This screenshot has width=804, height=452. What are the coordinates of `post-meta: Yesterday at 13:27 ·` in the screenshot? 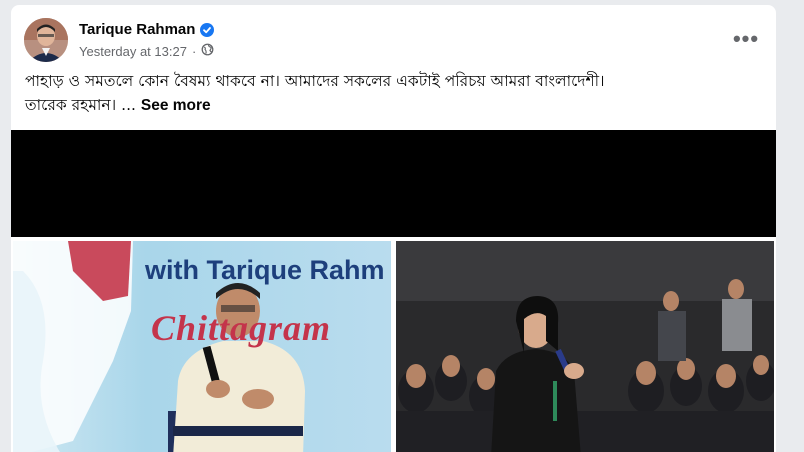 It's located at (146, 51).